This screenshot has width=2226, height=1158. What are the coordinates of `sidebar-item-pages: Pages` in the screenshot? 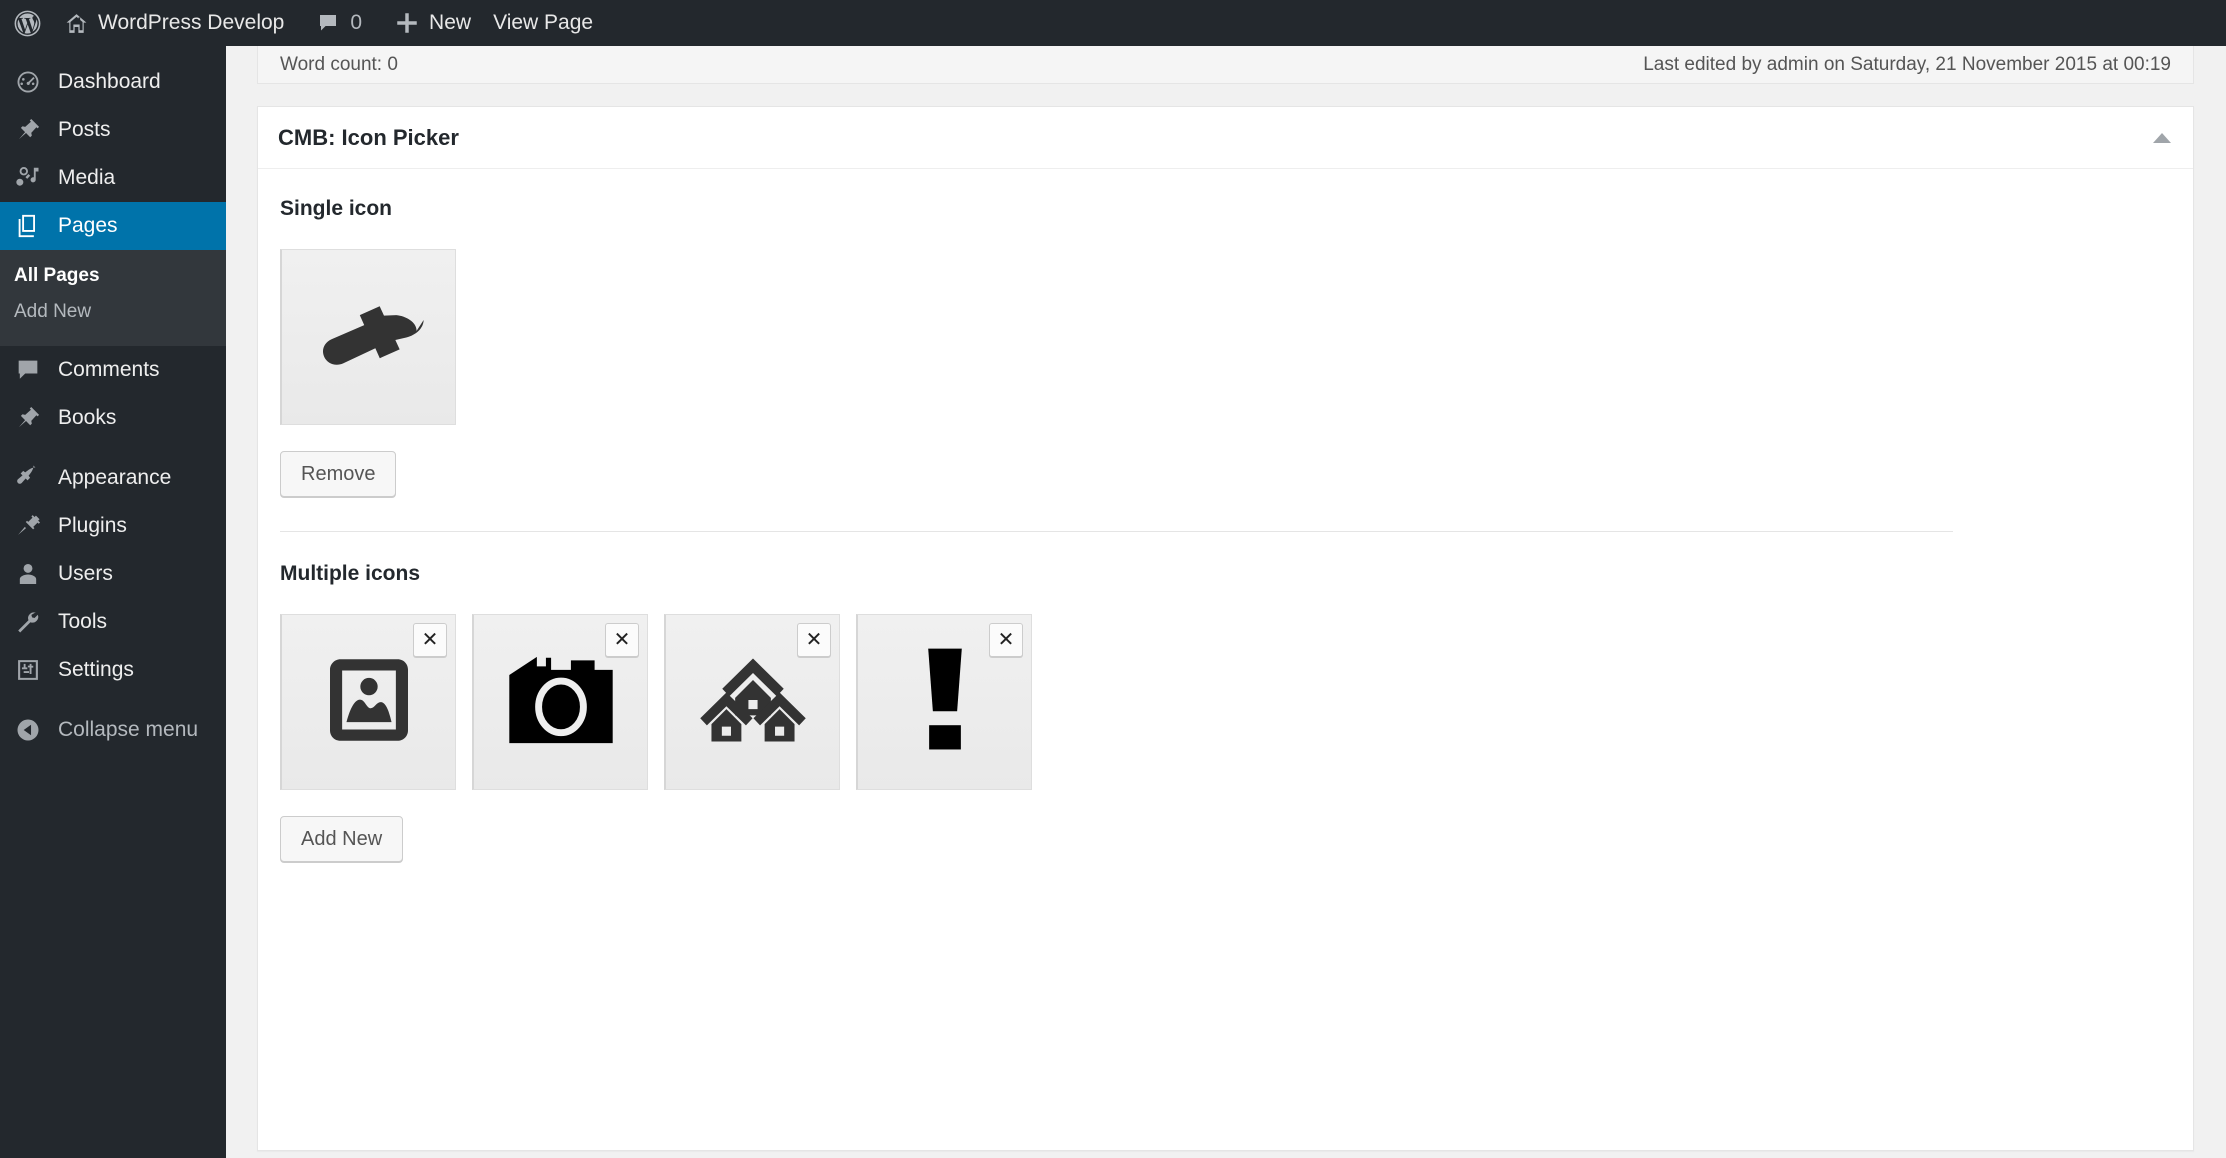 It's located at (117, 226).